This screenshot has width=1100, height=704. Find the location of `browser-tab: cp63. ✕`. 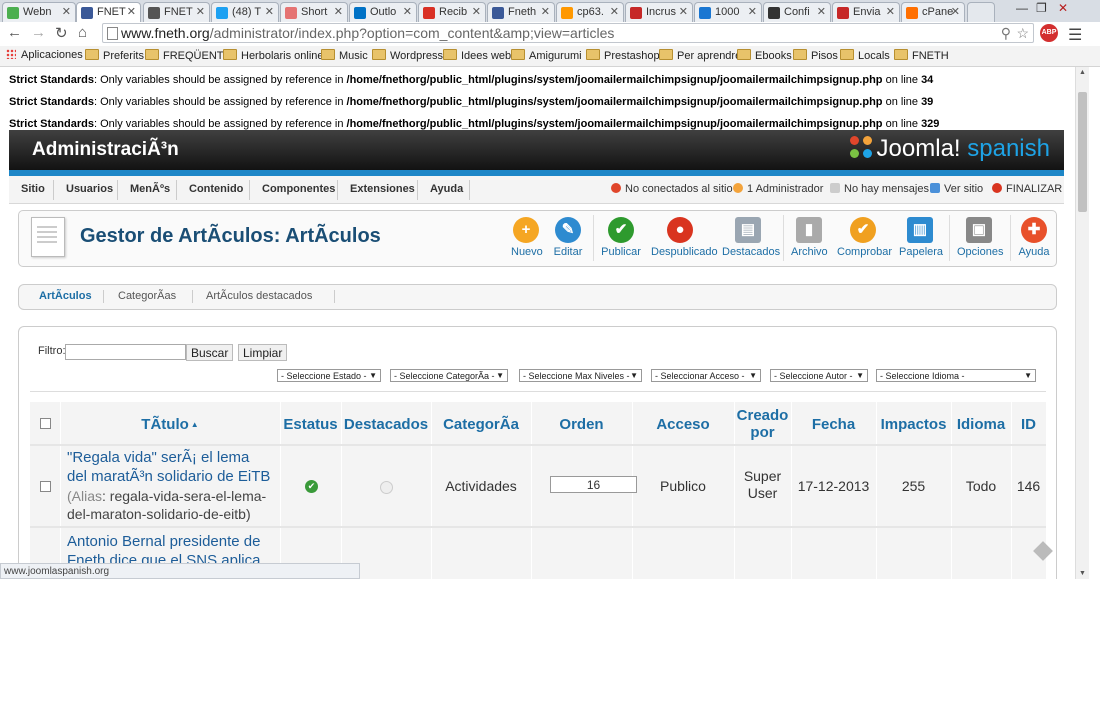

browser-tab: cp63. ✕ is located at coordinates (590, 12).